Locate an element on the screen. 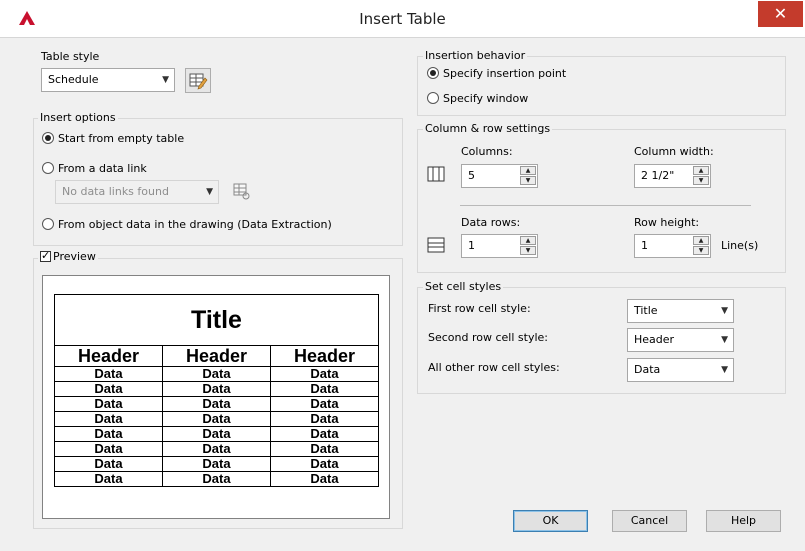  specify-point-radio: Specify insertion point is located at coordinates (496, 74).